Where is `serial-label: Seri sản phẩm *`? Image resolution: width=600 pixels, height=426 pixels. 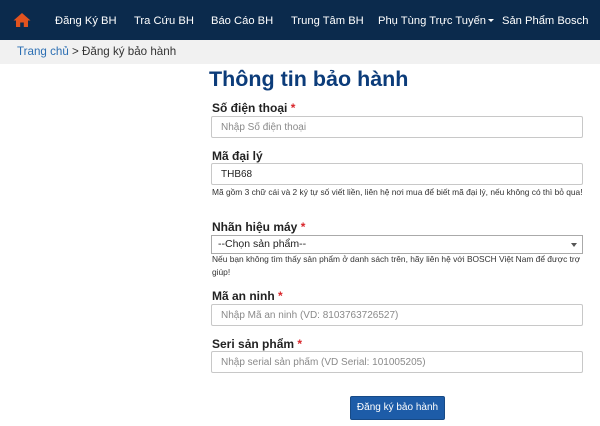
serial-label: Seri sản phẩm * is located at coordinates (257, 344).